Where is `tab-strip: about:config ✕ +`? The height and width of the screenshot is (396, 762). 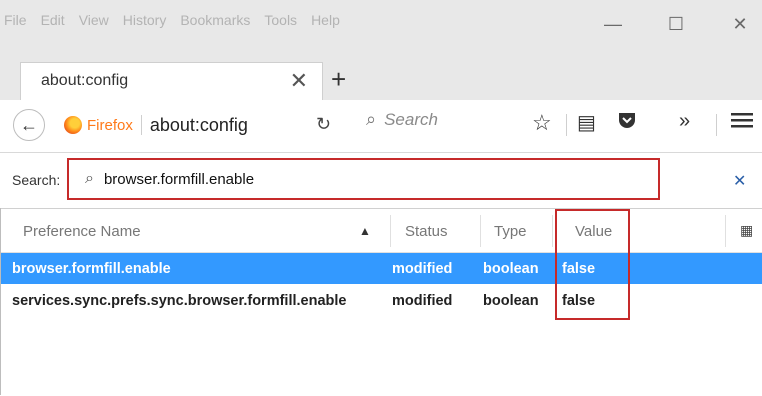
tab-strip: about:config ✕ + is located at coordinates (381, 74).